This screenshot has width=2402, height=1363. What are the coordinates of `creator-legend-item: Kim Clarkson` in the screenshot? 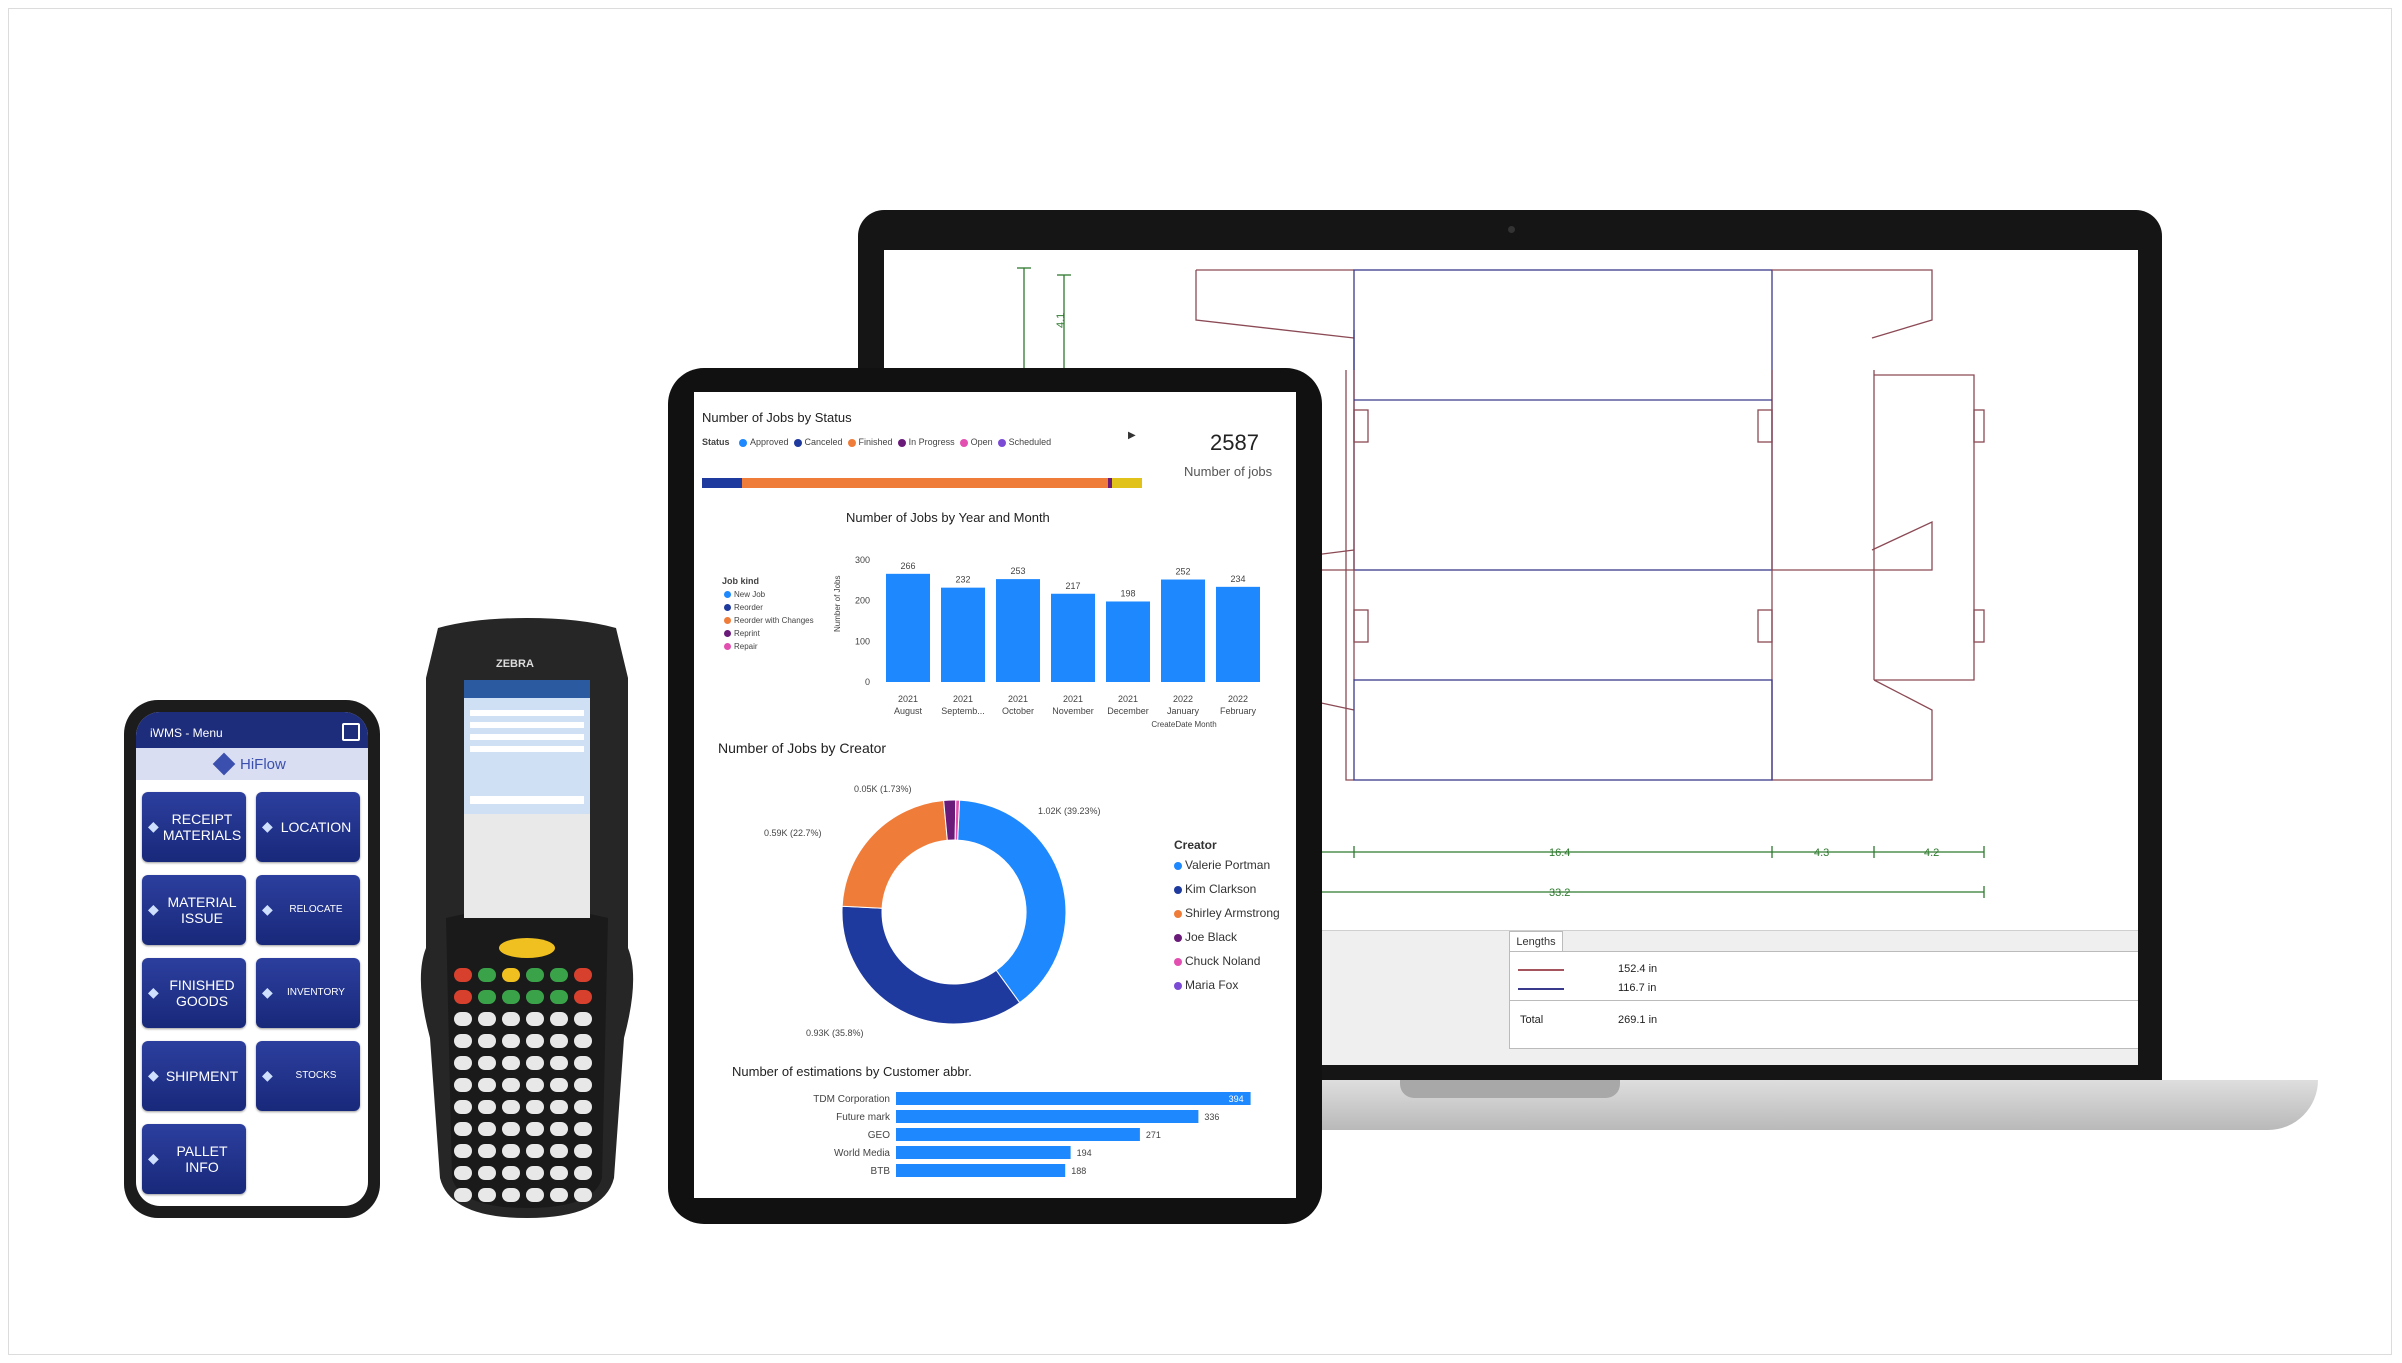 It's located at (1215, 889).